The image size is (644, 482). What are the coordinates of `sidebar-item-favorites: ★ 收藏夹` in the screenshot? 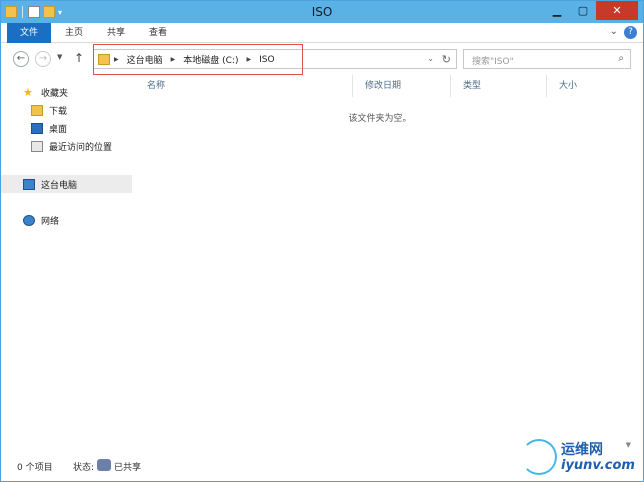 It's located at (66, 92).